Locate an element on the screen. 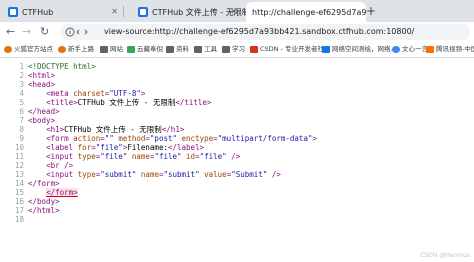 The image size is (474, 262). source-code: <meta charset="UTF-8"> is located at coordinates (86, 93).